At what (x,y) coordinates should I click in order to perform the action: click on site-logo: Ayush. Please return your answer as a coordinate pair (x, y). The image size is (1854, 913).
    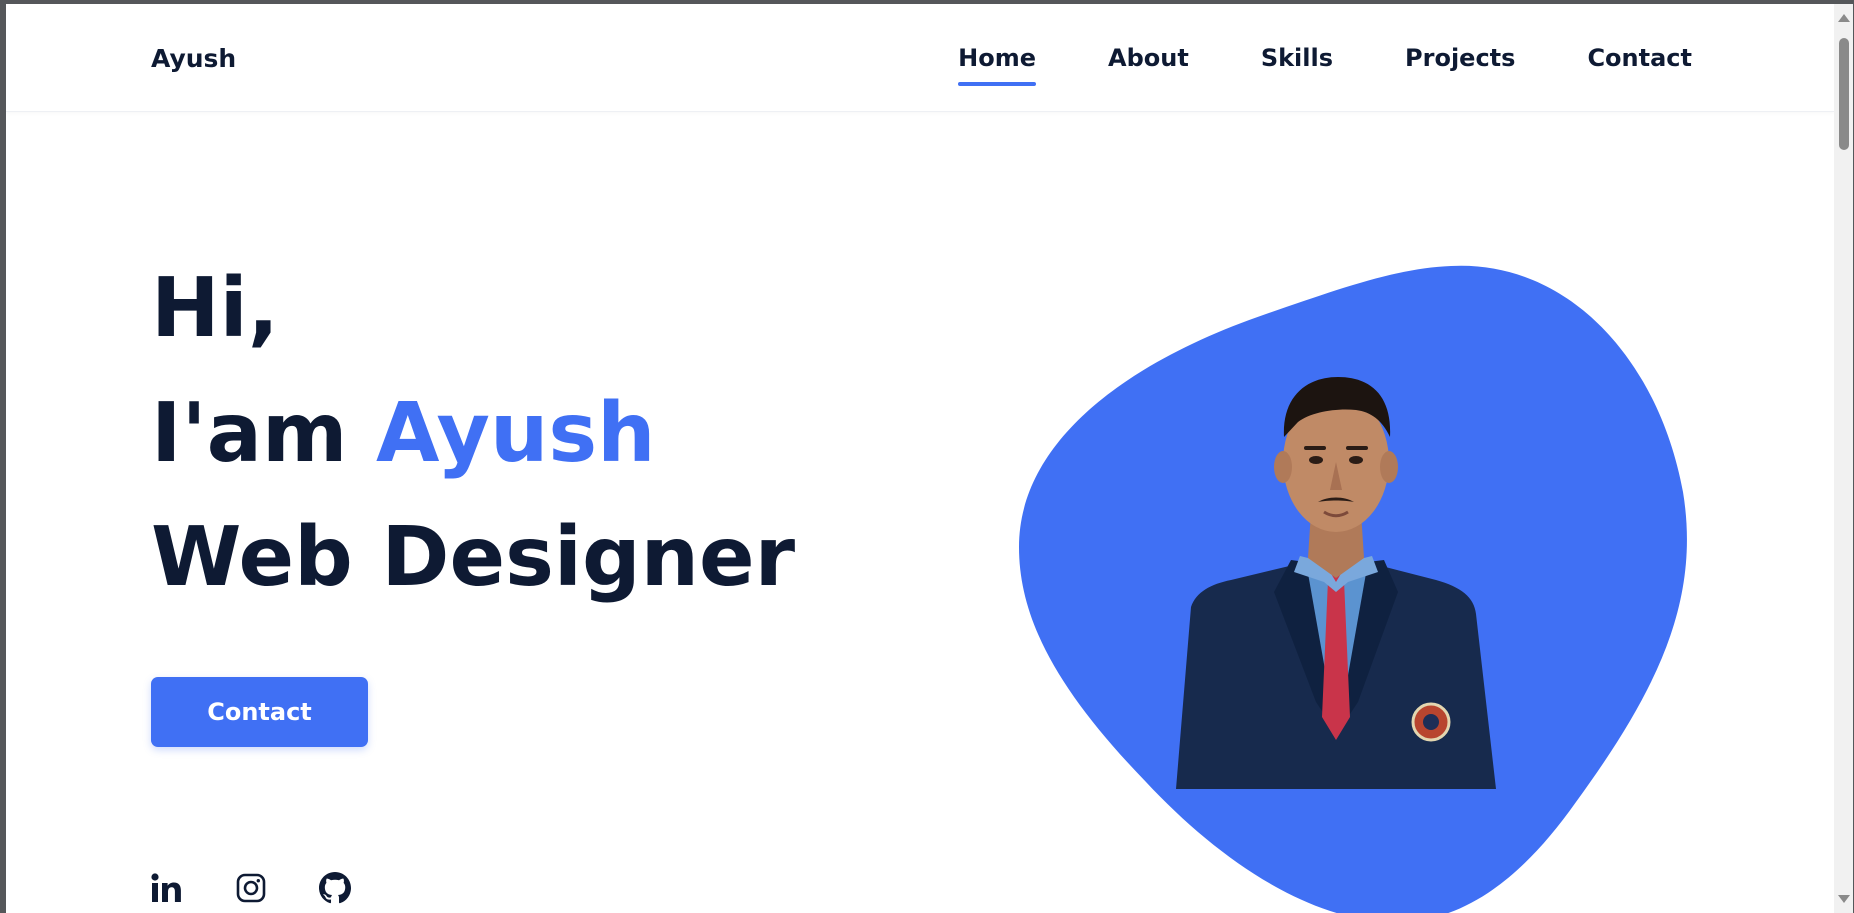
    Looking at the image, I should click on (193, 58).